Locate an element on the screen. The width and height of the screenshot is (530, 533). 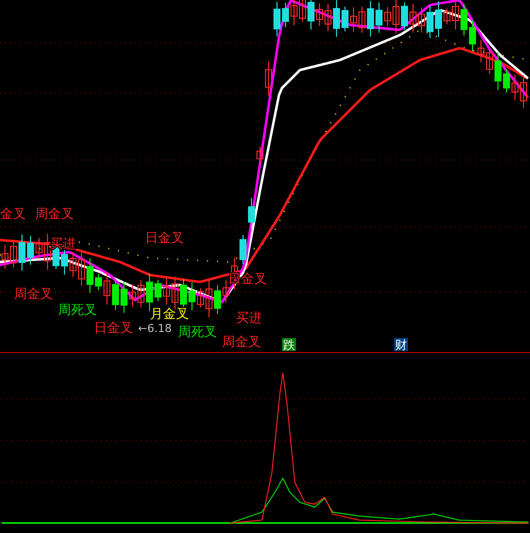
marker-tag: 跌 is located at coordinates (289, 345).